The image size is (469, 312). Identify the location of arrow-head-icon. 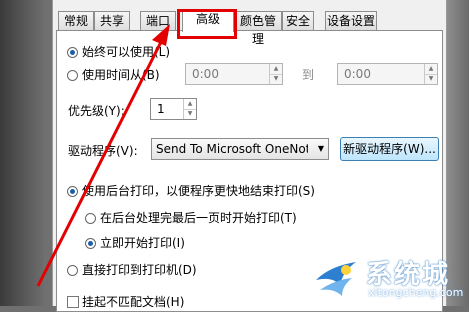
(161, 35).